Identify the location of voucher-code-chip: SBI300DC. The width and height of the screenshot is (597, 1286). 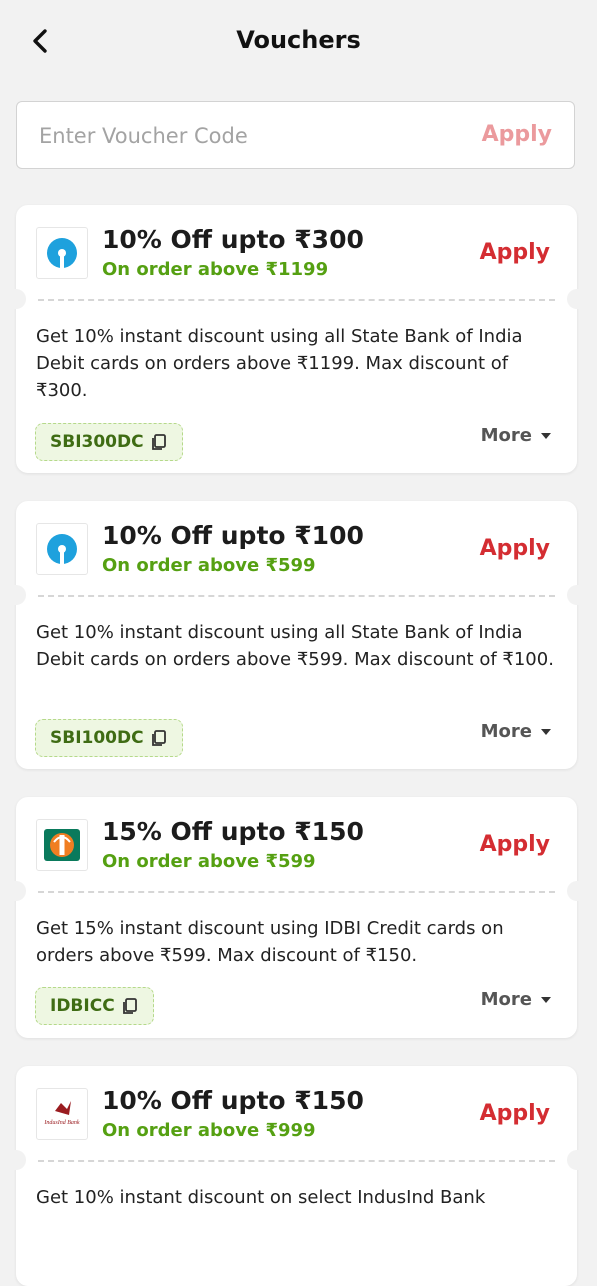
(109, 442).